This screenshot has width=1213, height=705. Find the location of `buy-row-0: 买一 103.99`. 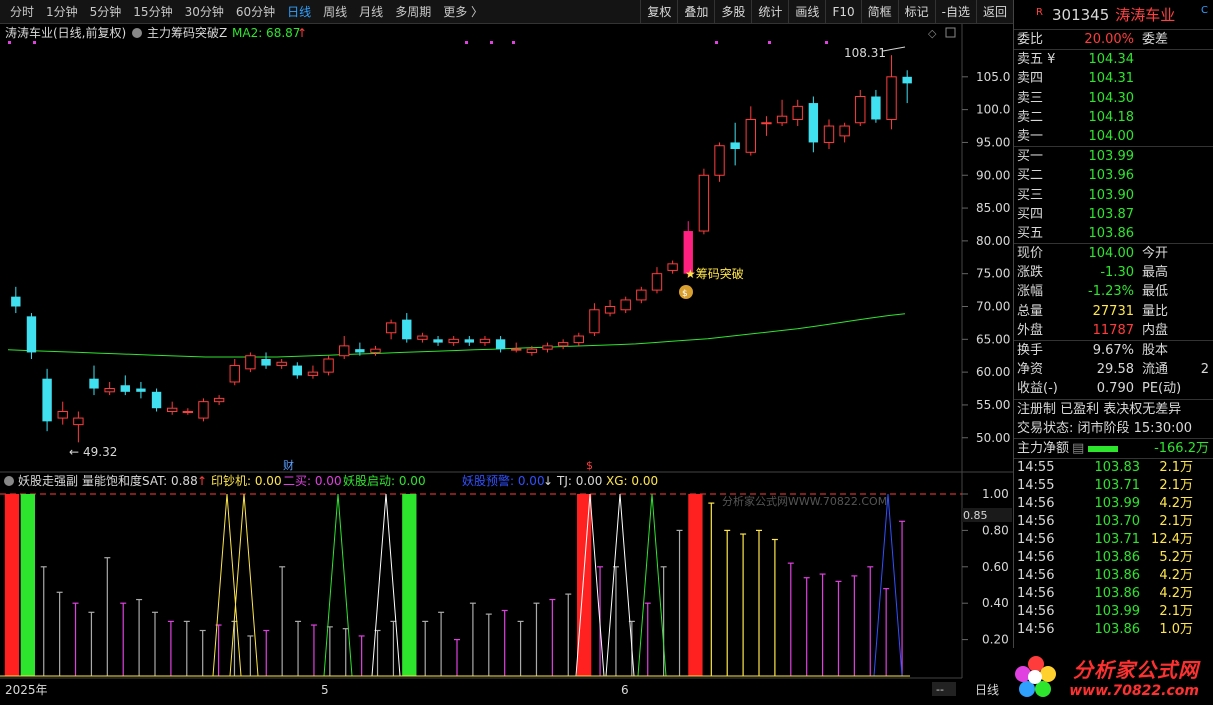

buy-row-0: 买一 103.99 is located at coordinates (1113, 156).